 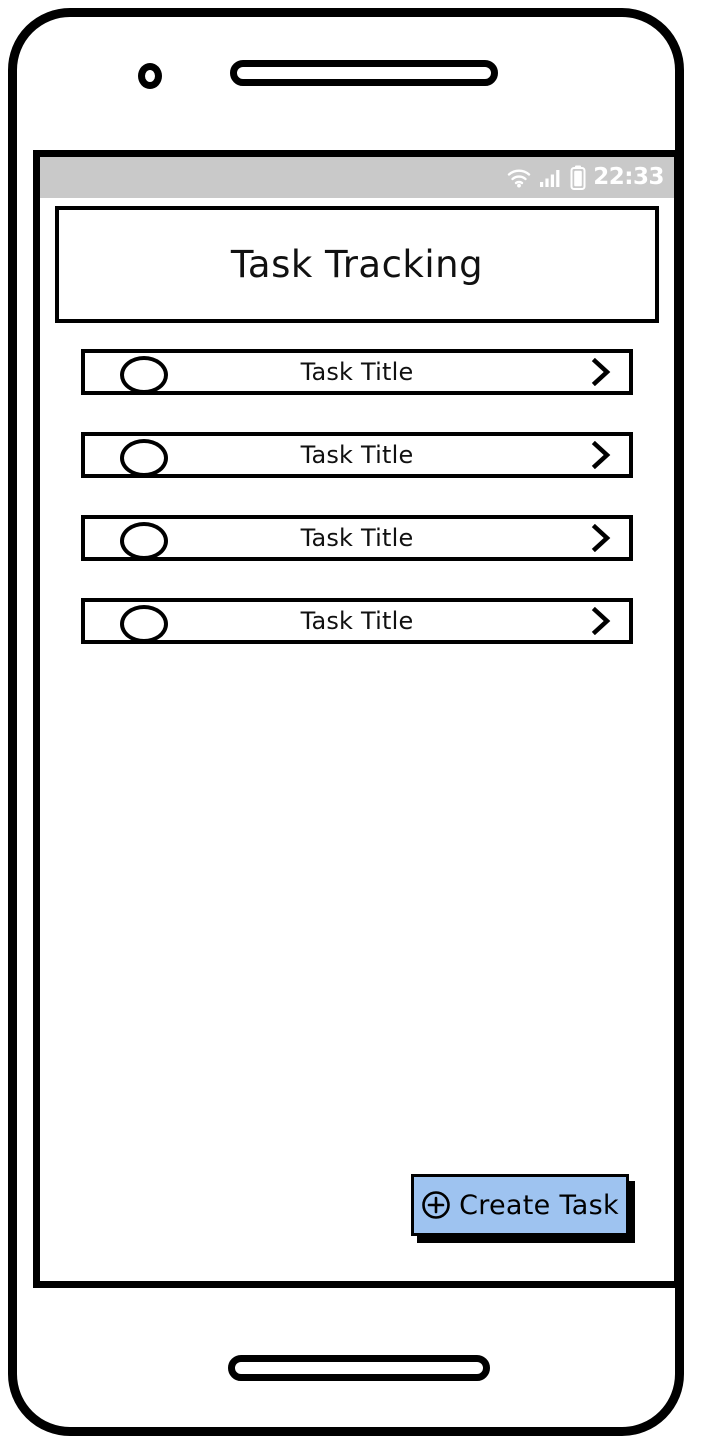 I want to click on signal-bars-icon, so click(x=551, y=178).